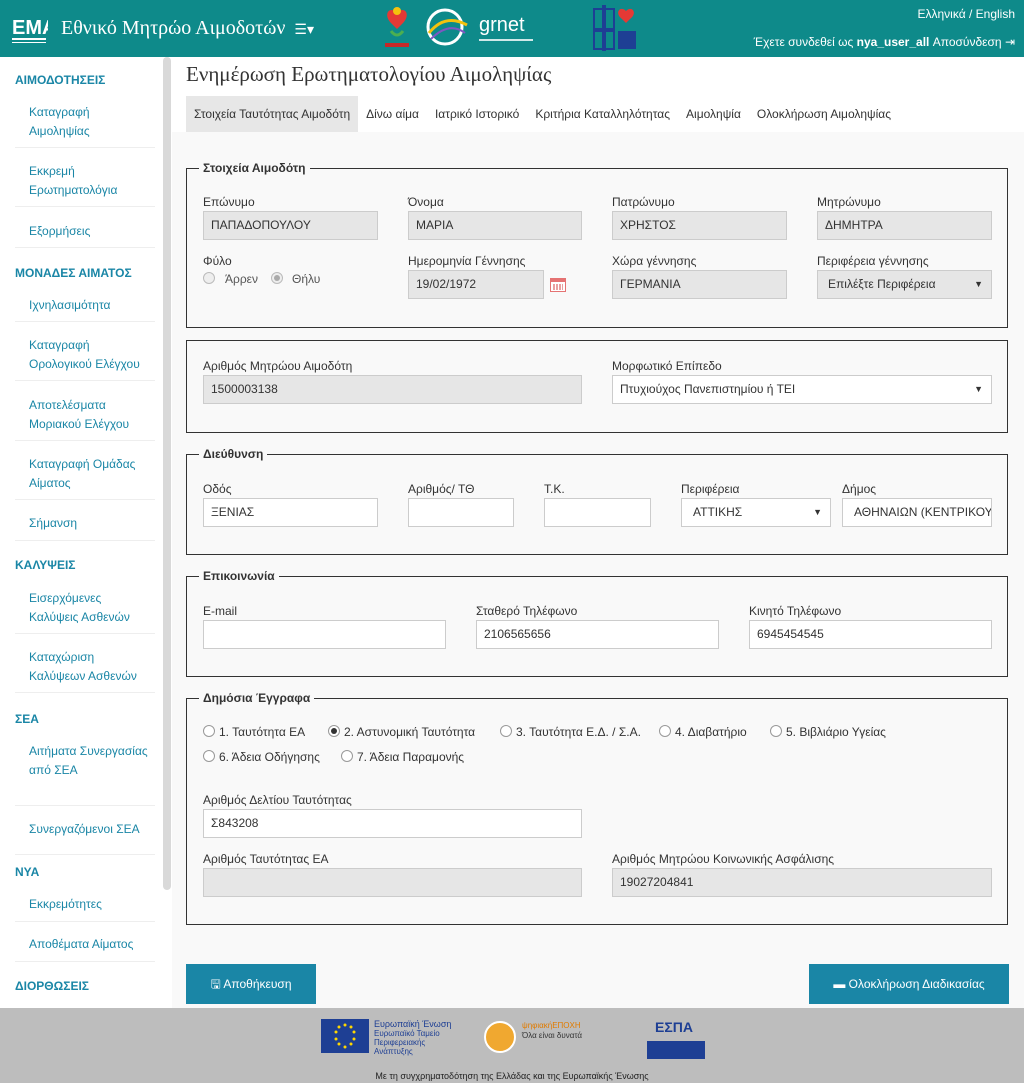 The width and height of the screenshot is (1024, 1083). Describe the element at coordinates (90, 608) in the screenshot. I see `sidebar-item-incoming-coverage: Εισερχόμενες Καλύψεις Ασθενών` at that location.